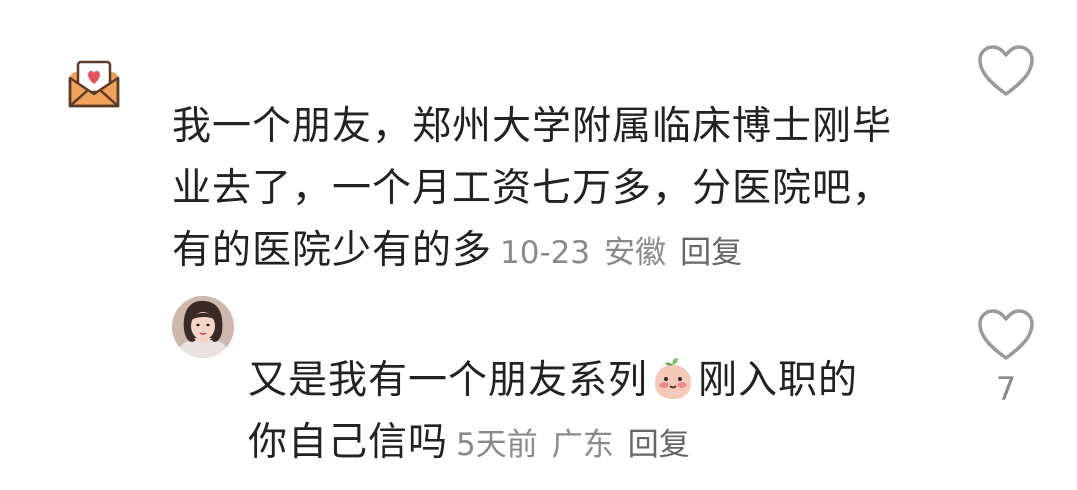 The image size is (1077, 490). Describe the element at coordinates (448, 380) in the screenshot. I see `comment-text: 又是我有一个朋友系列` at that location.